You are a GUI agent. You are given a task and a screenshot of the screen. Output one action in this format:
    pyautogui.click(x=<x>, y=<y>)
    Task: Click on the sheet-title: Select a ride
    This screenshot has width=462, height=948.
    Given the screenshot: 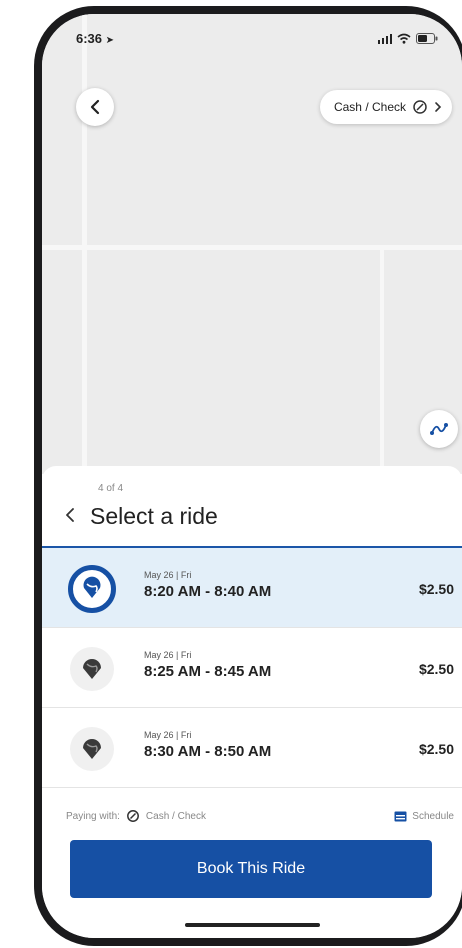 What is the action you would take?
    pyautogui.click(x=154, y=516)
    